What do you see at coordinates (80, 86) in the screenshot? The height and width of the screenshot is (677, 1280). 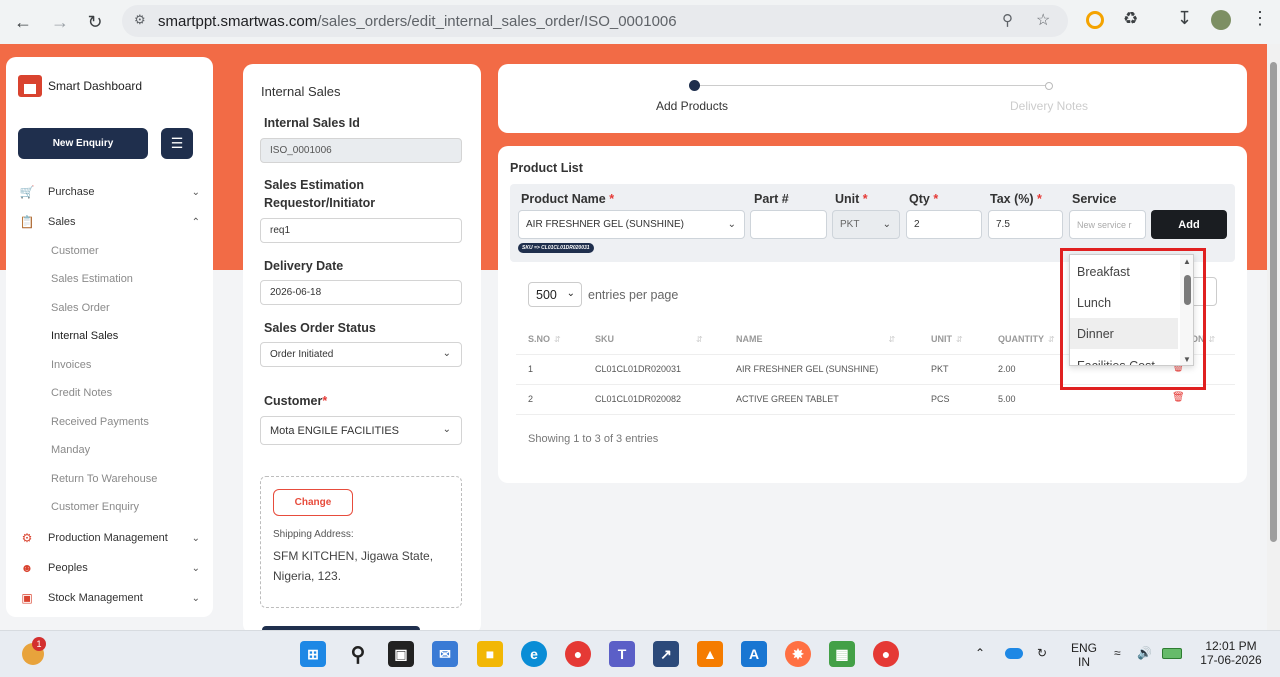 I see `brand: Smart Dashboard` at bounding box center [80, 86].